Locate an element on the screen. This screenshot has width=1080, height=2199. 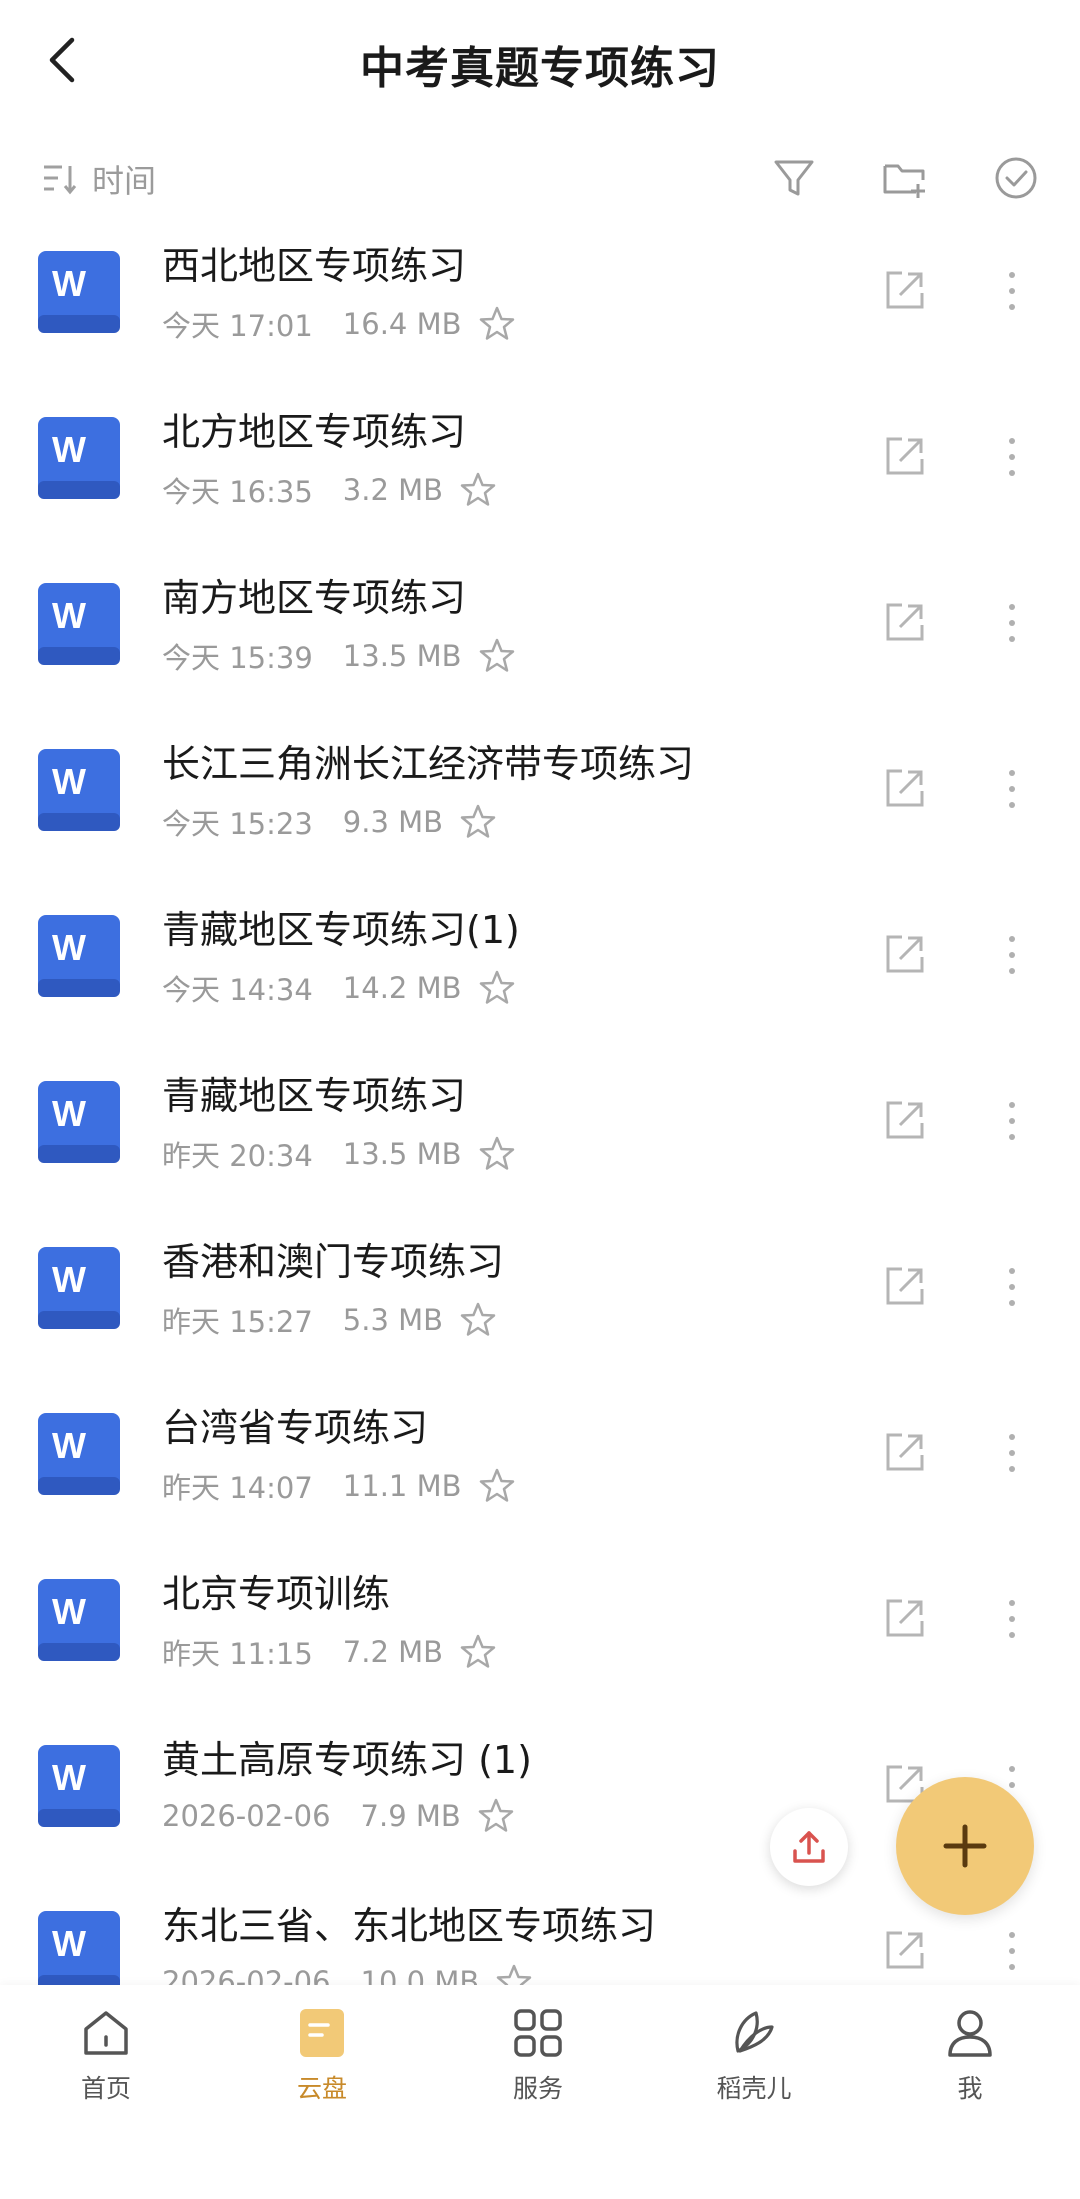
file-name: 青藏地区专项练习(1) is located at coordinates (341, 930).